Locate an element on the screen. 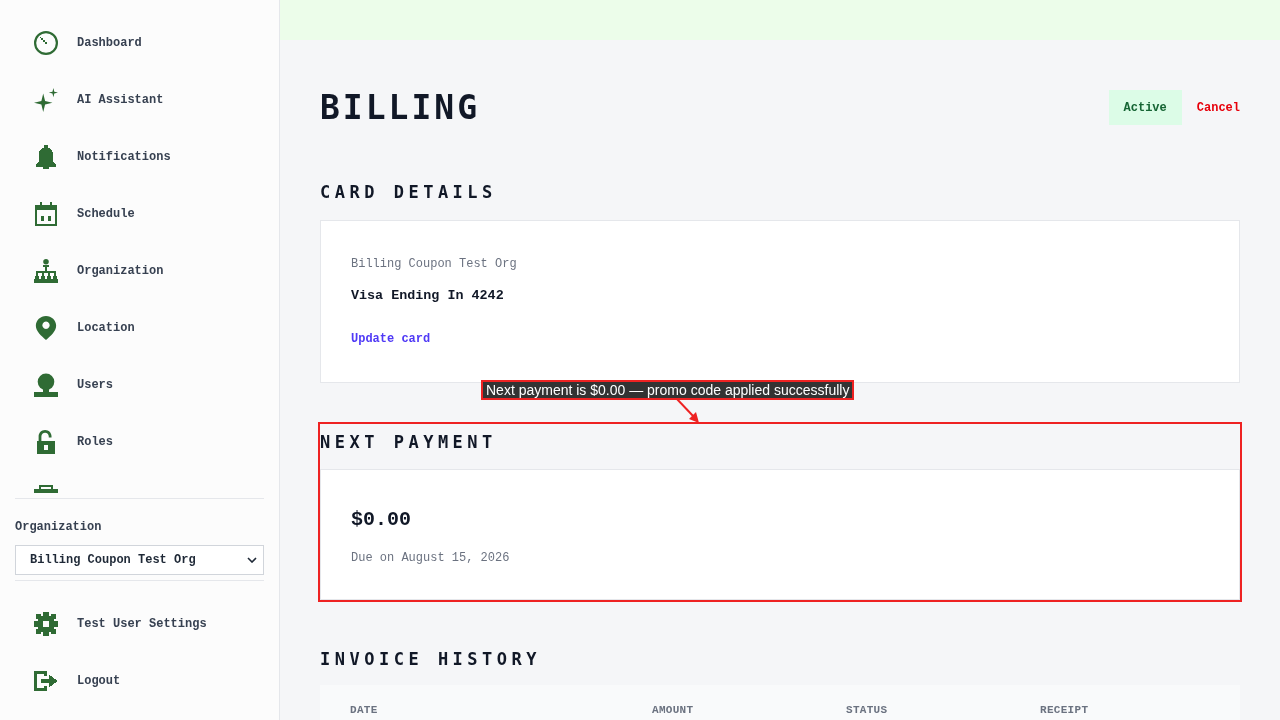 The image size is (1280, 720). nav-item: Test User Settings is located at coordinates (139, 623).